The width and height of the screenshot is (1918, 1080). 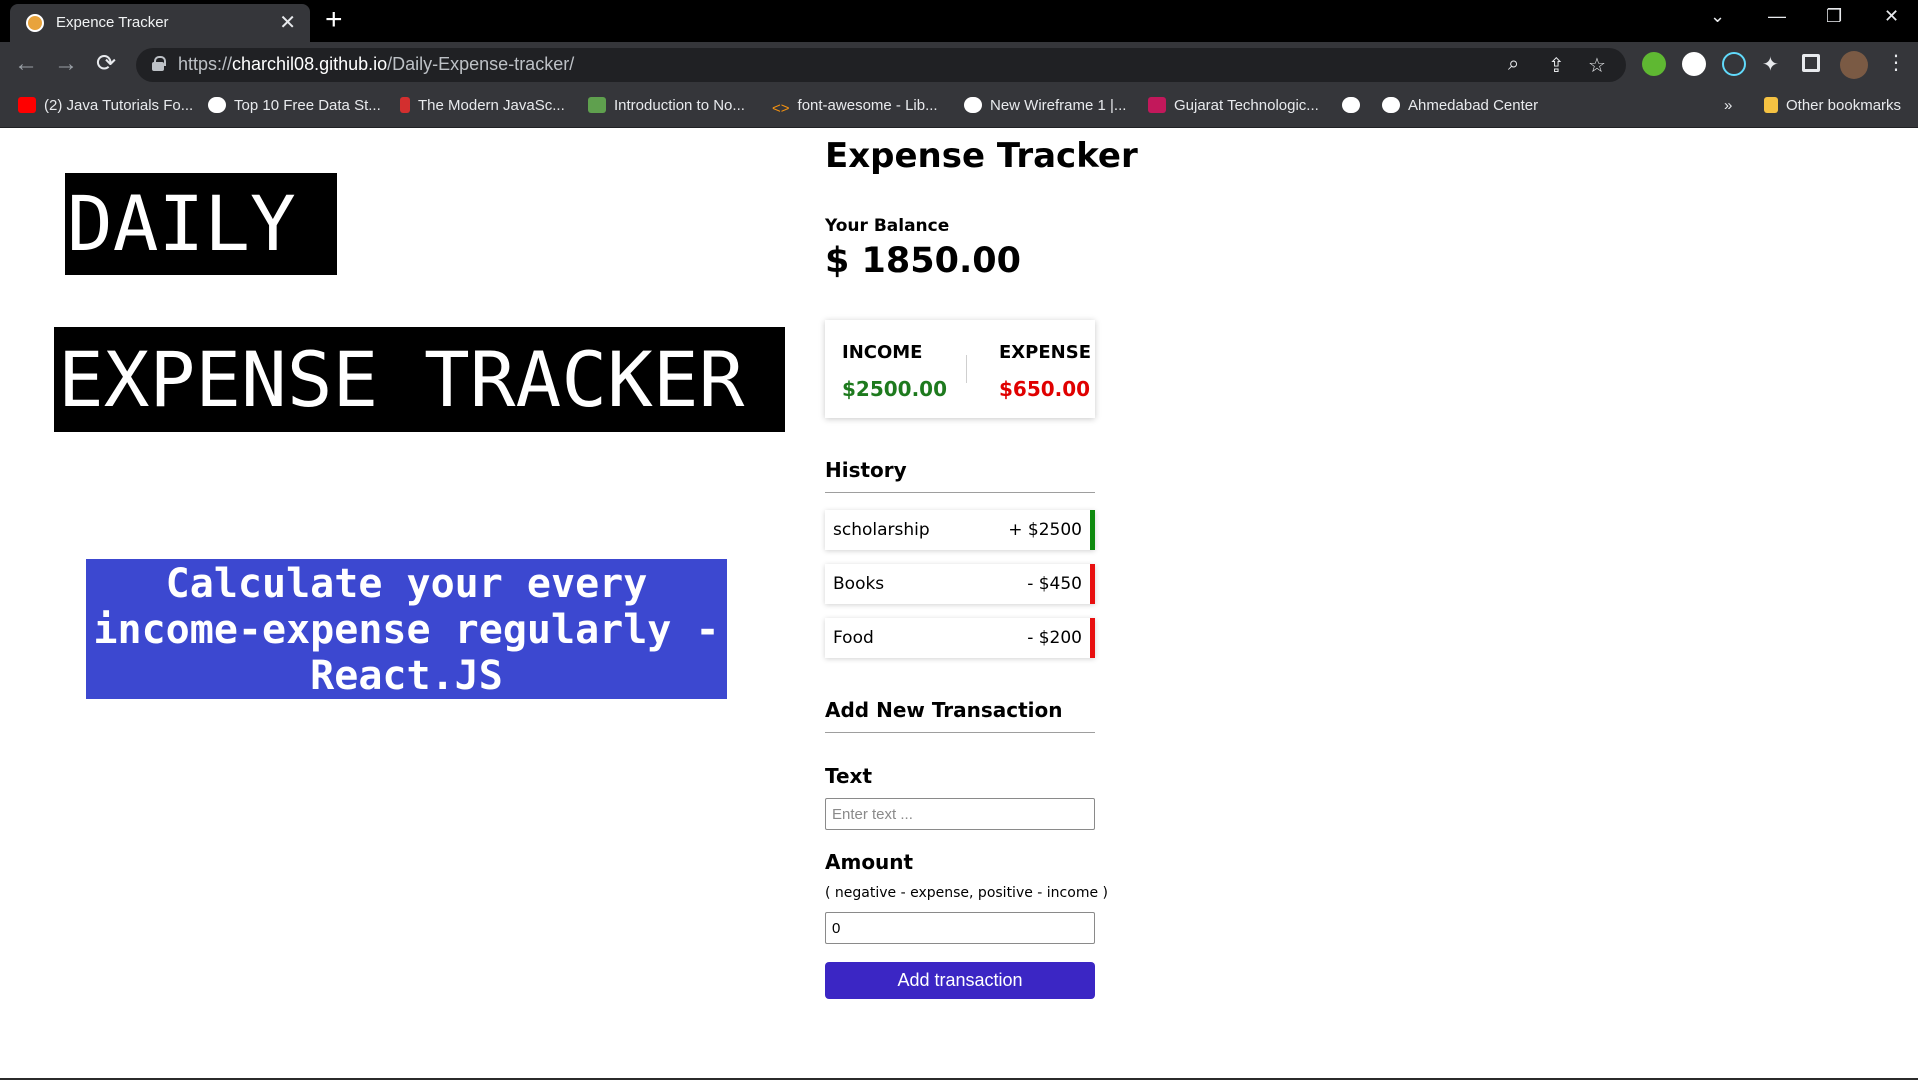 What do you see at coordinates (960, 369) in the screenshot?
I see `income-expense-card: INCOME $2500.00 EXPENSE $650.00` at bounding box center [960, 369].